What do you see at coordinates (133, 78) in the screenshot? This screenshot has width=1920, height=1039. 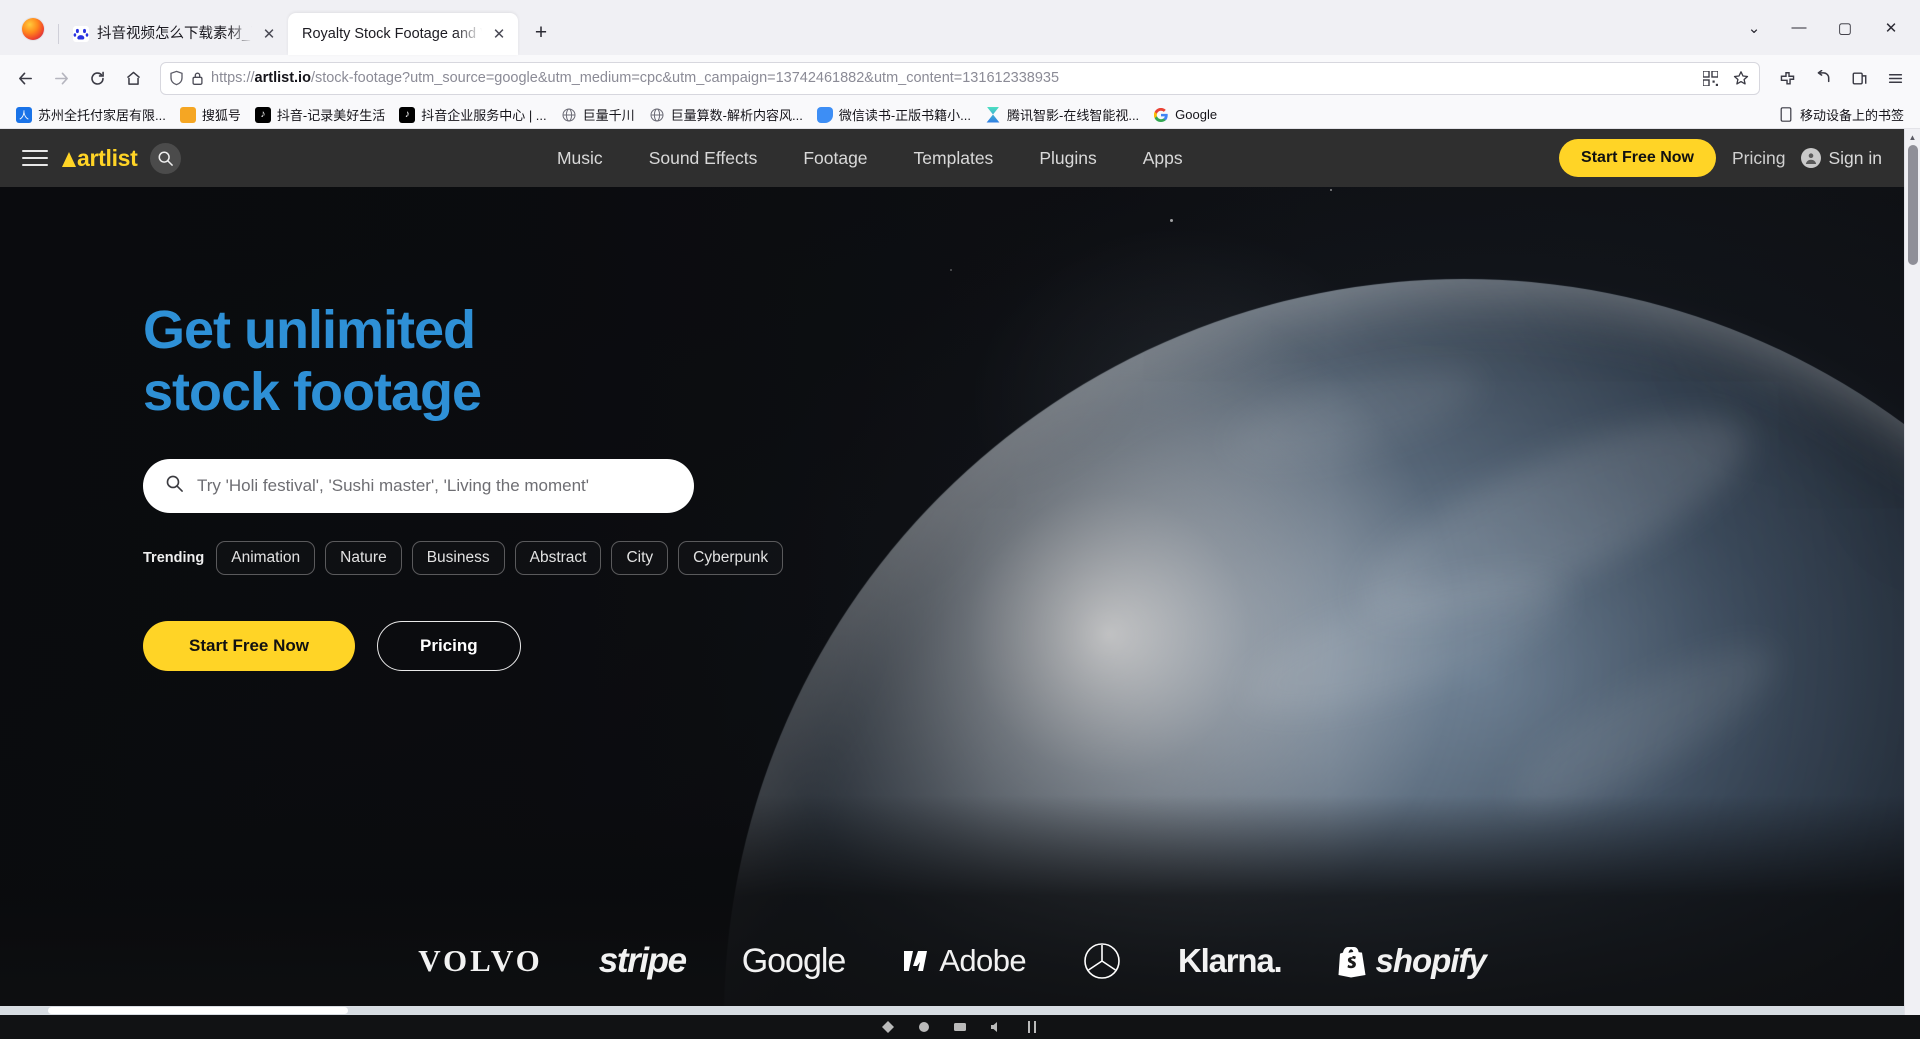 I see `home-icon` at bounding box center [133, 78].